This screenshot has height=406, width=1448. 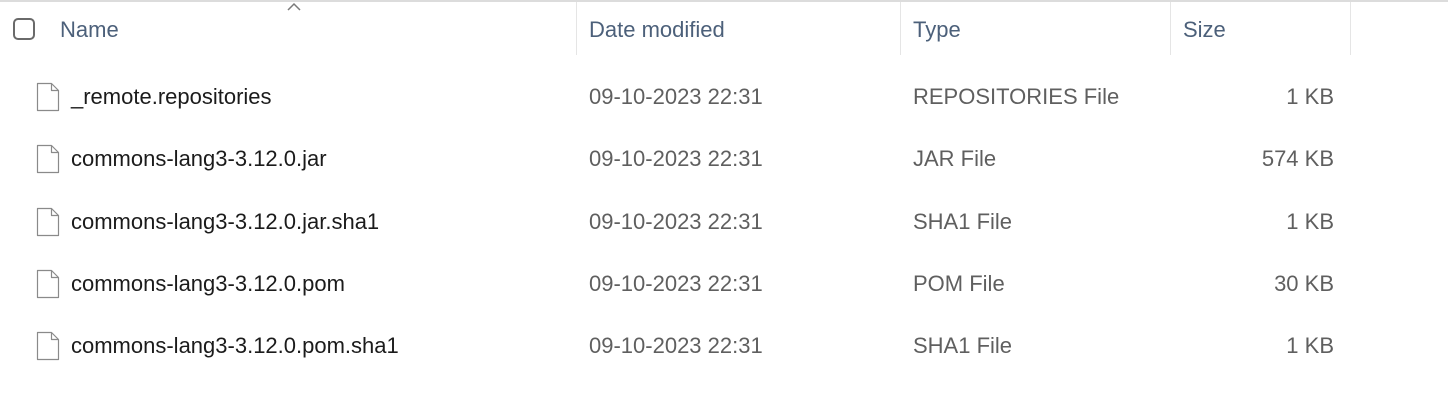 What do you see at coordinates (1266, 28) in the screenshot?
I see `column-header-size: Size` at bounding box center [1266, 28].